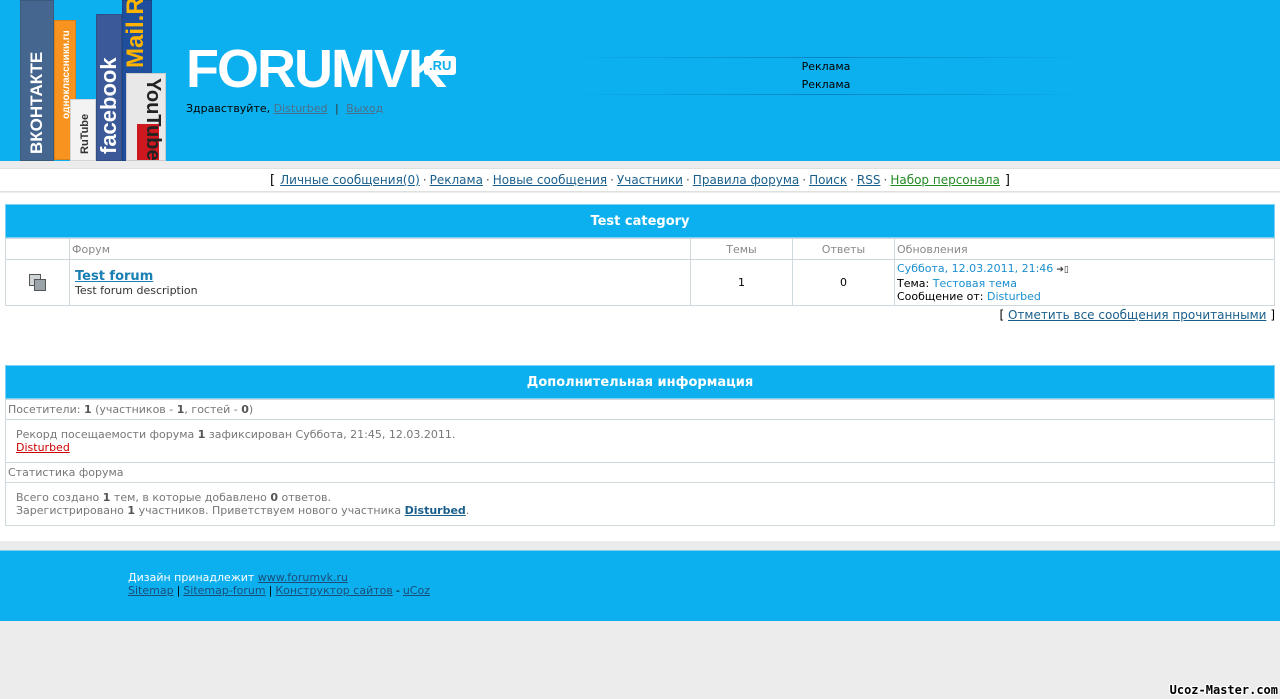 This screenshot has height=699, width=1280. I want to click on mark-read-block: [ Отметить все сообщения прочитанными ], so click(1137, 315).